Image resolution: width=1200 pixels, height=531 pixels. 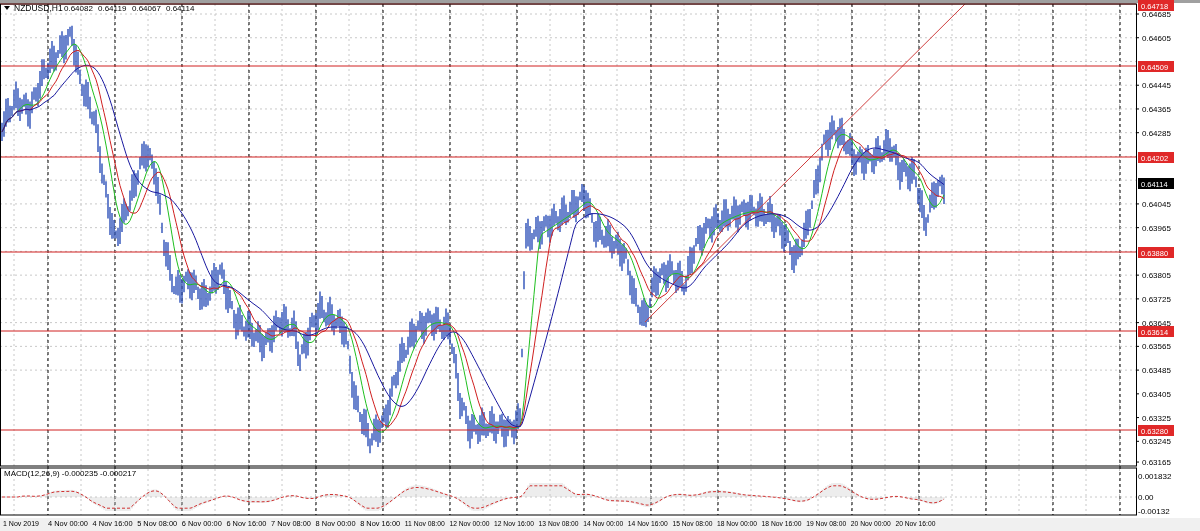 What do you see at coordinates (1156, 371) in the screenshot?
I see `price-axis-label: 0.63485` at bounding box center [1156, 371].